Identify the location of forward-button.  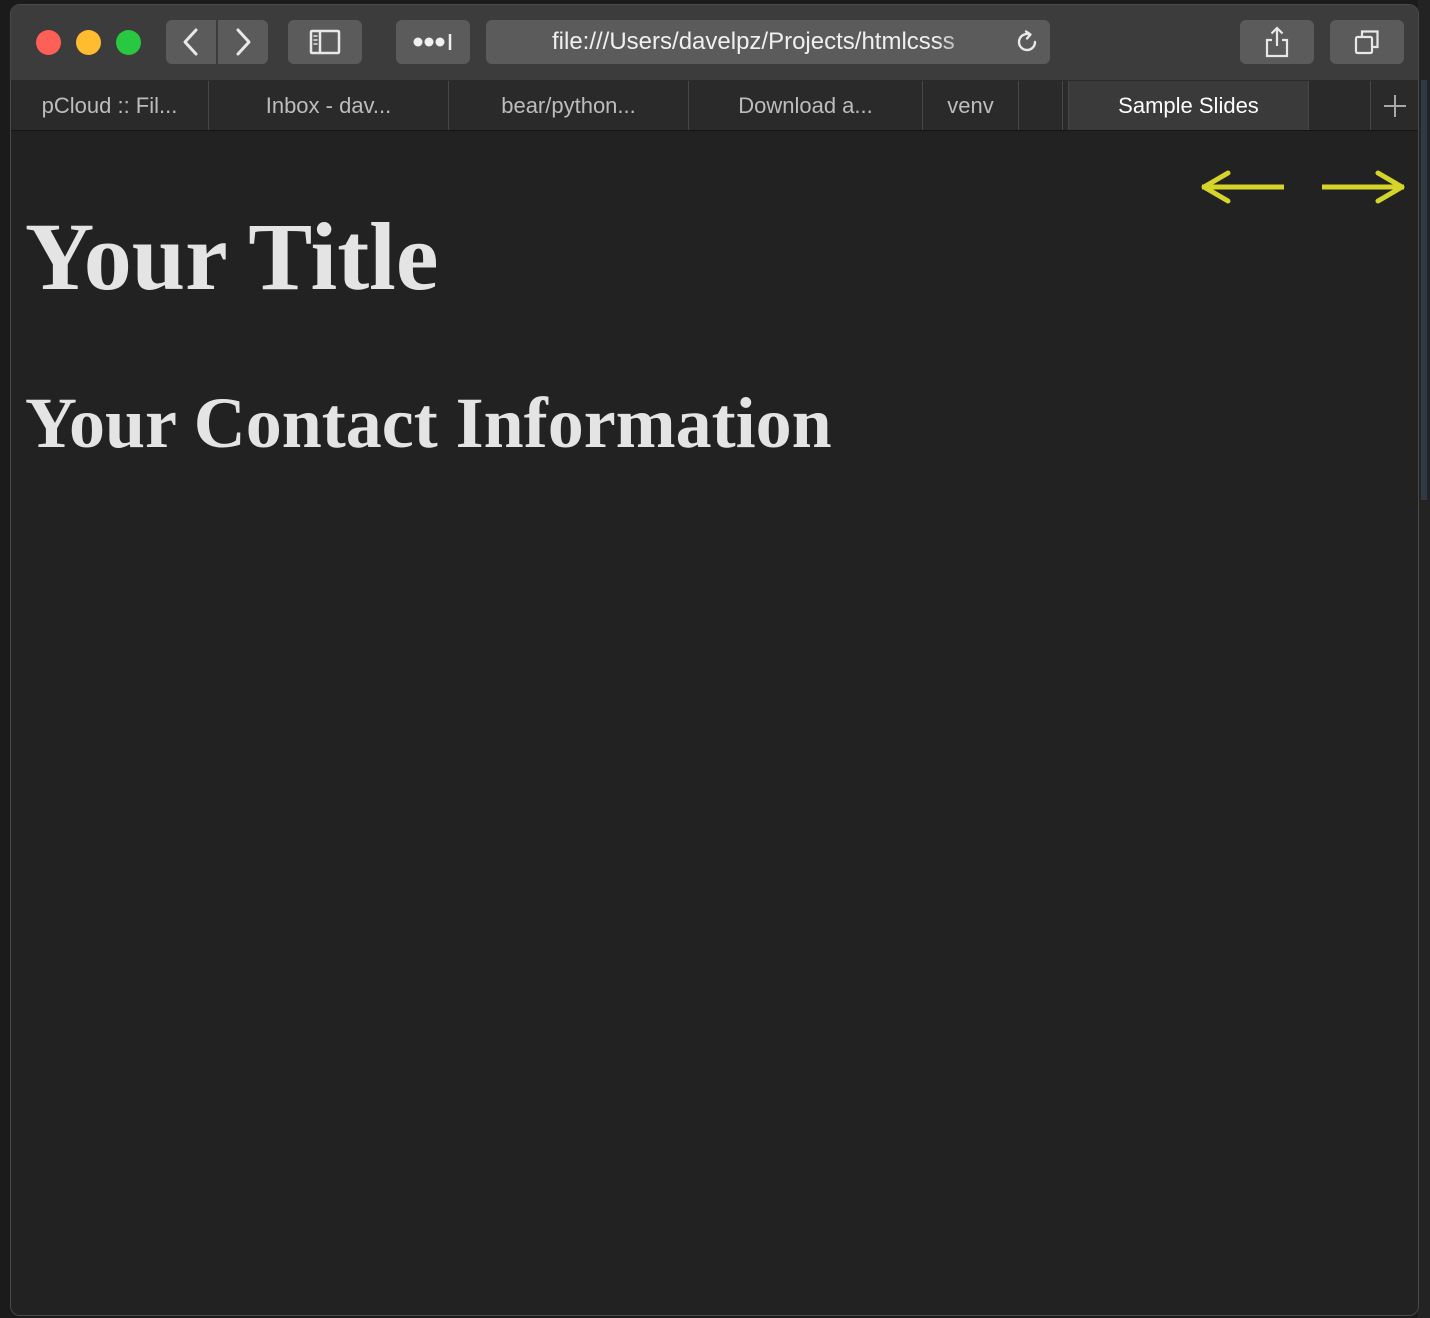
(243, 42).